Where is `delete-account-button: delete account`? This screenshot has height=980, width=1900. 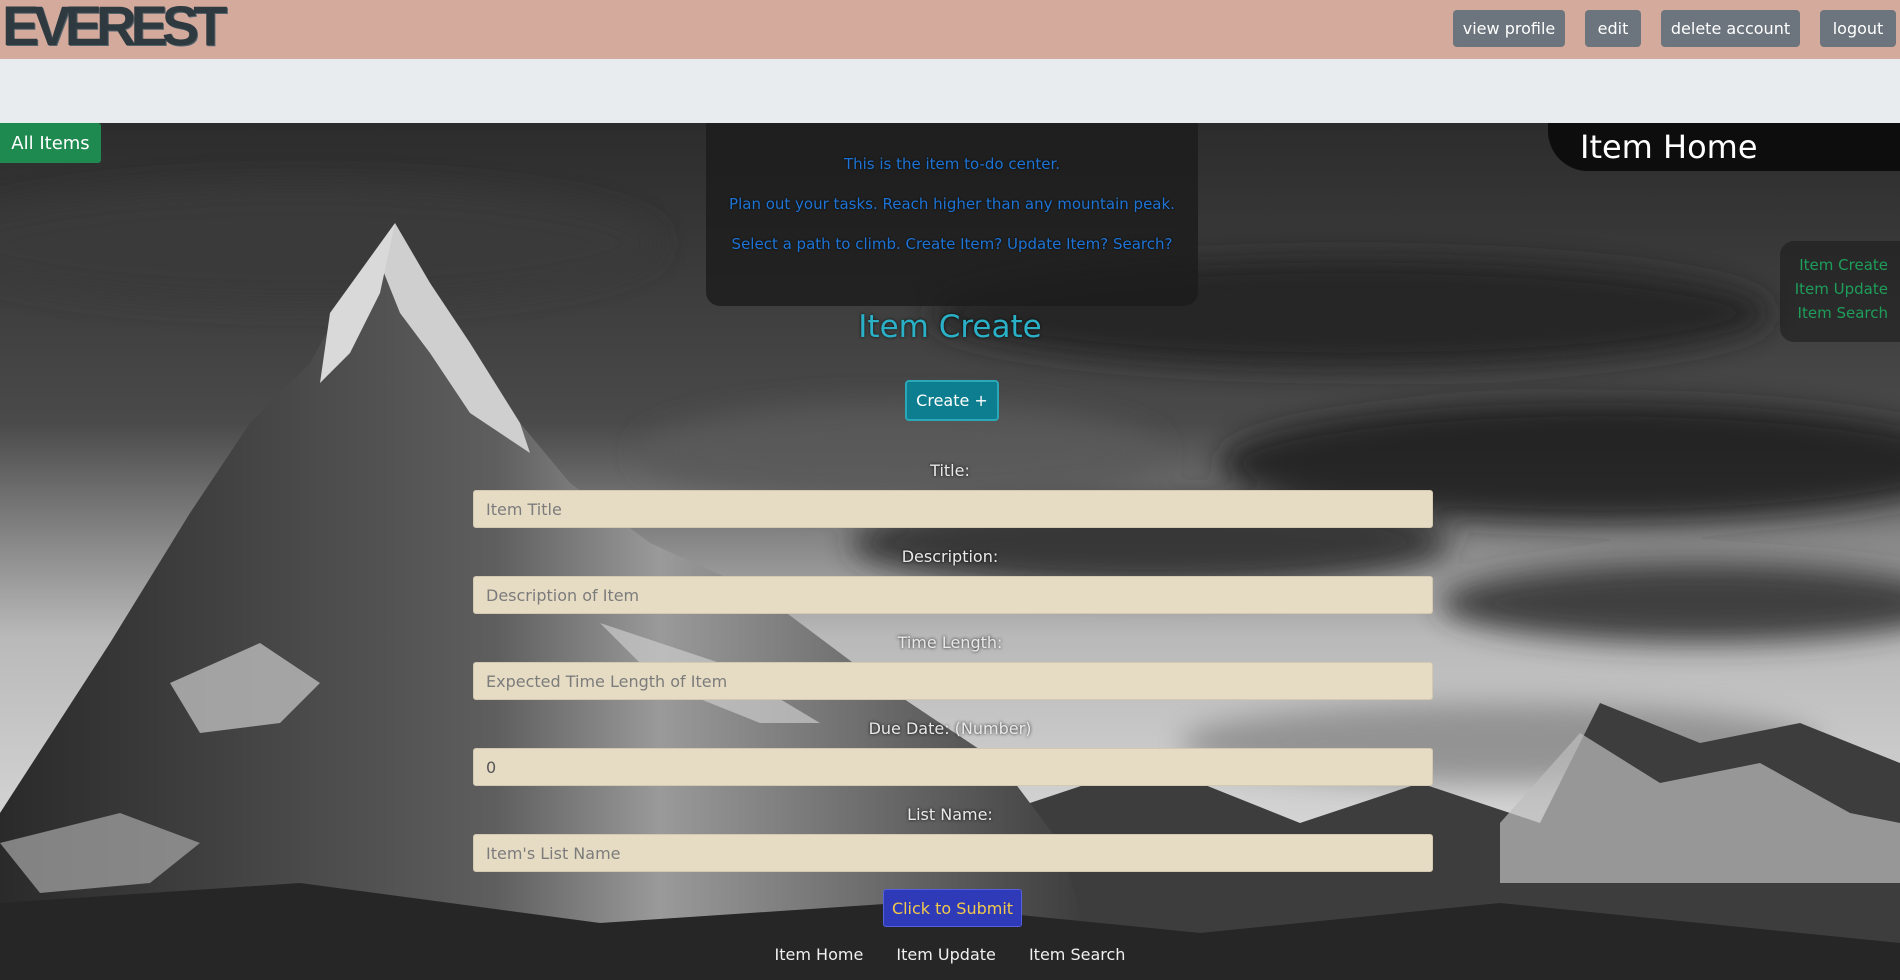 delete-account-button: delete account is located at coordinates (1730, 28).